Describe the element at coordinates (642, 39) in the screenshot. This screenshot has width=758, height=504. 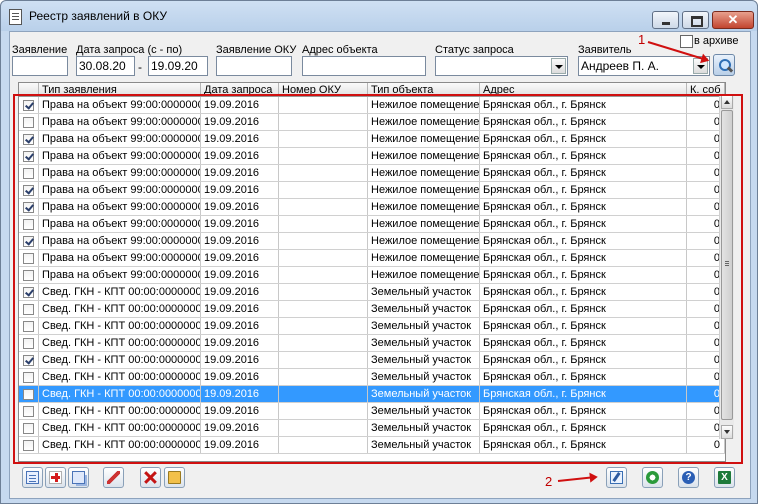
I see `annotation-marker-1: 1` at that location.